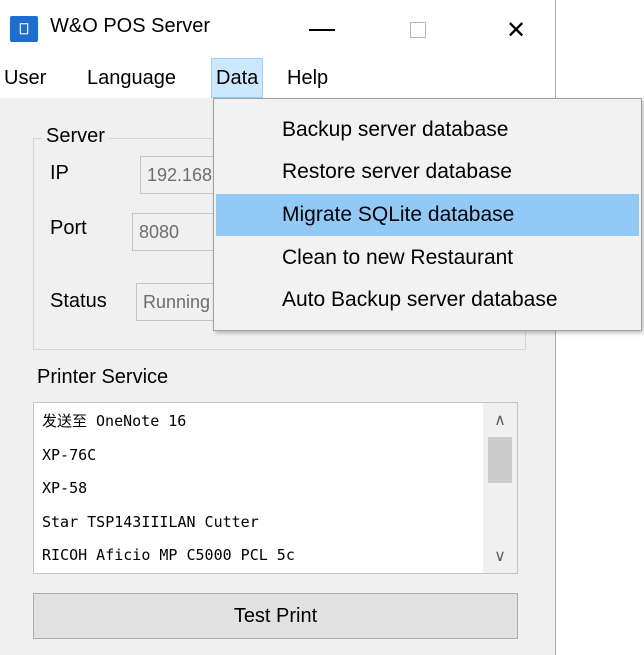  What do you see at coordinates (59, 173) in the screenshot?
I see `ip-label: IP` at bounding box center [59, 173].